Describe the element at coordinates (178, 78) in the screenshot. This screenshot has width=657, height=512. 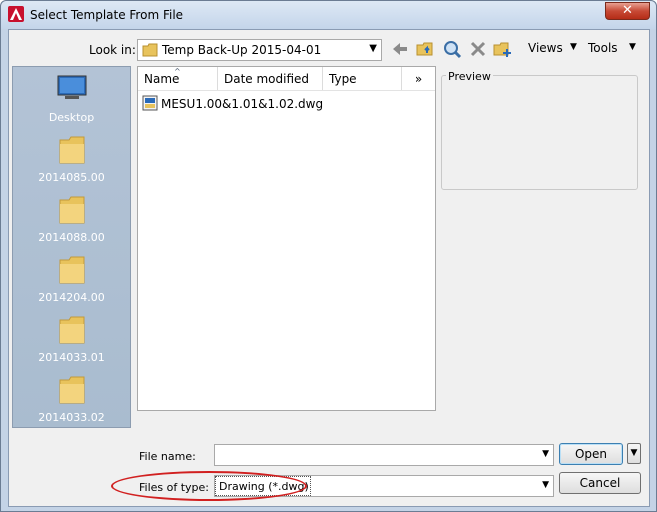
I see `column-header-name: ^ Name` at that location.